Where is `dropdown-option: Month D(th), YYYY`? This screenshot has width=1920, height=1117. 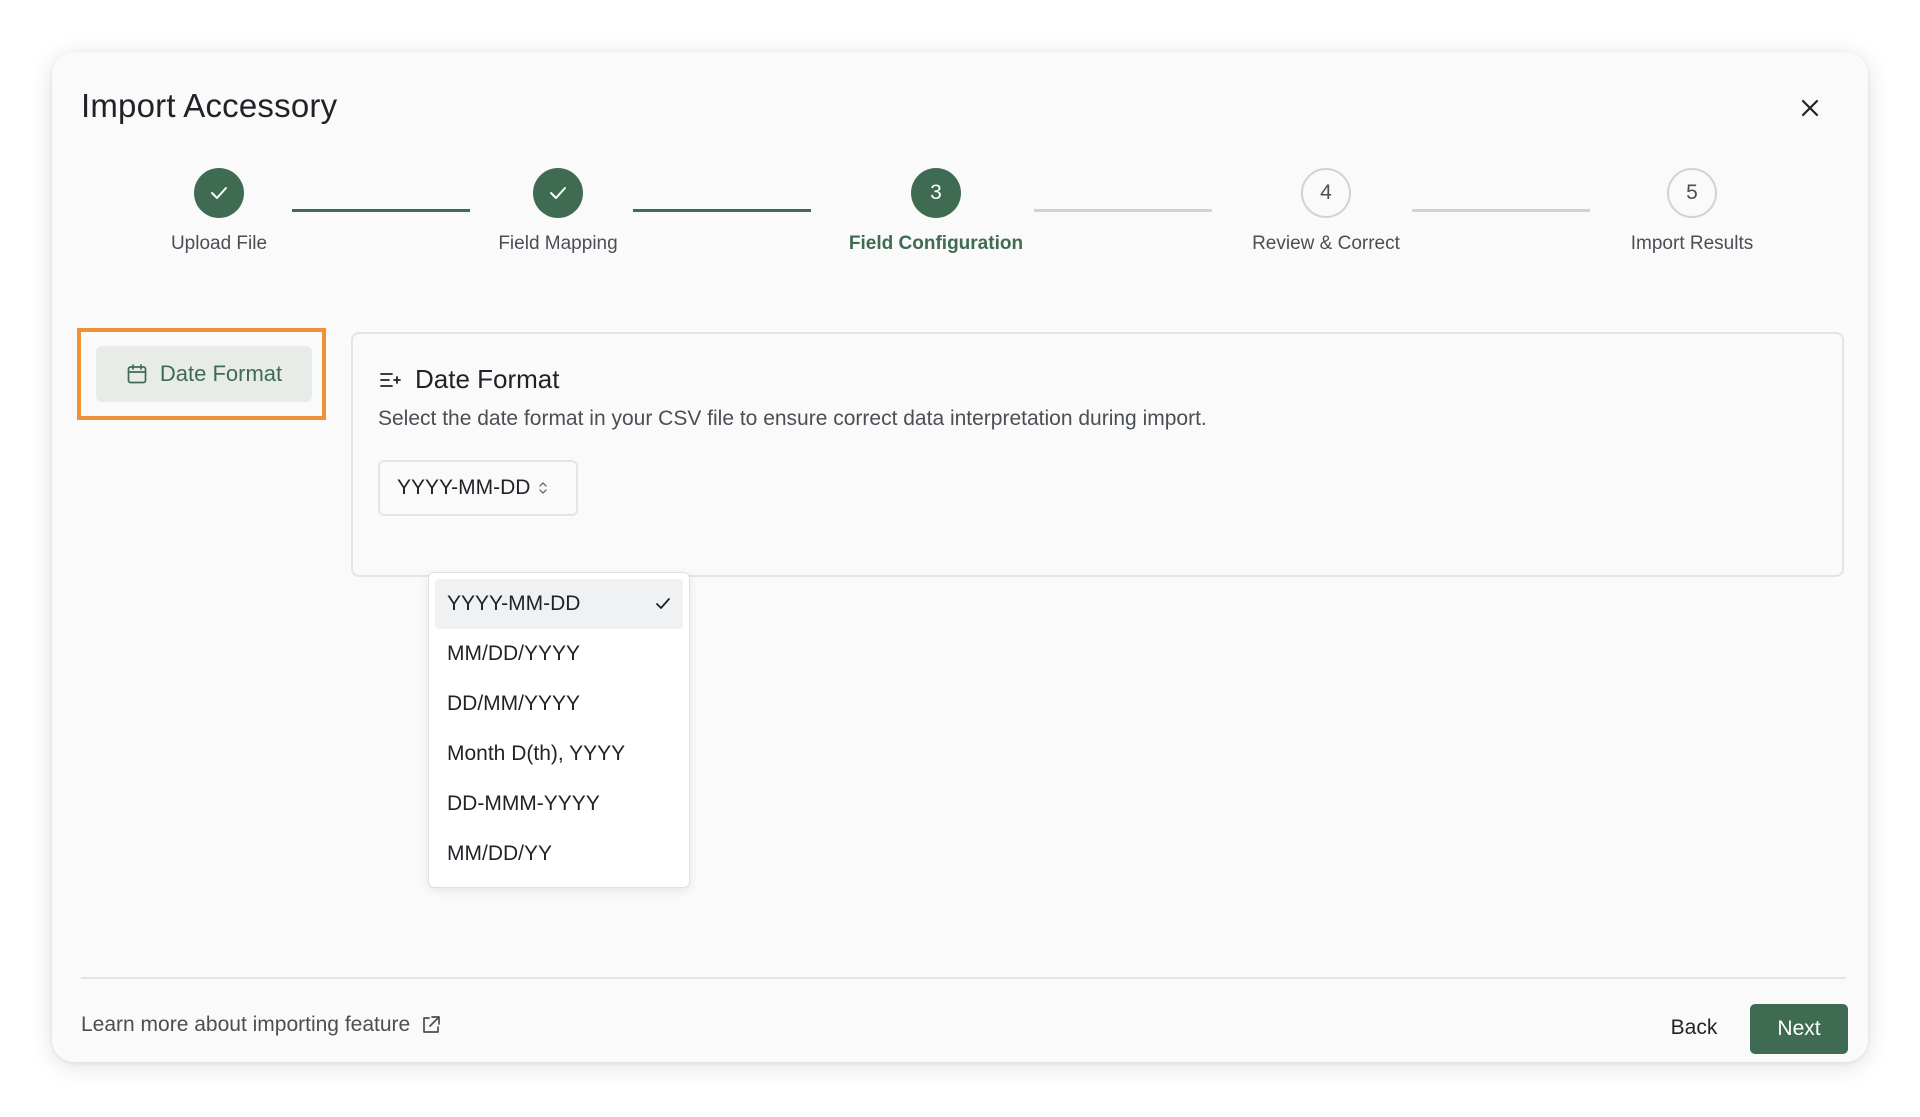
dropdown-option: Month D(th), YYYY is located at coordinates (559, 754).